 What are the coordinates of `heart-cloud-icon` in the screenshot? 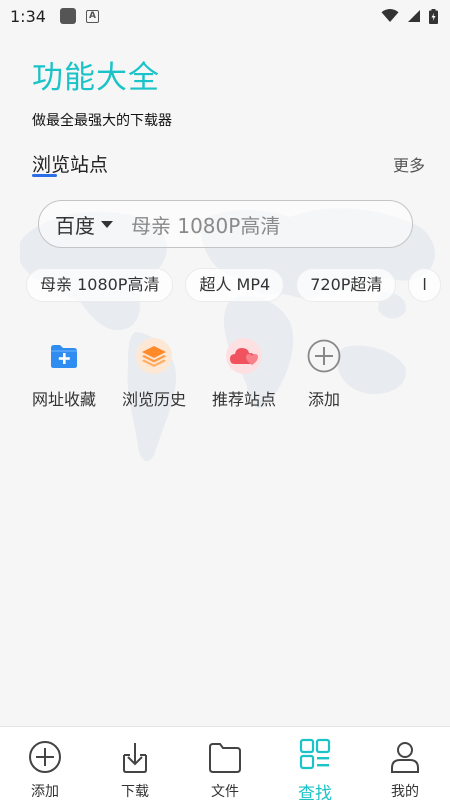 It's located at (244, 356).